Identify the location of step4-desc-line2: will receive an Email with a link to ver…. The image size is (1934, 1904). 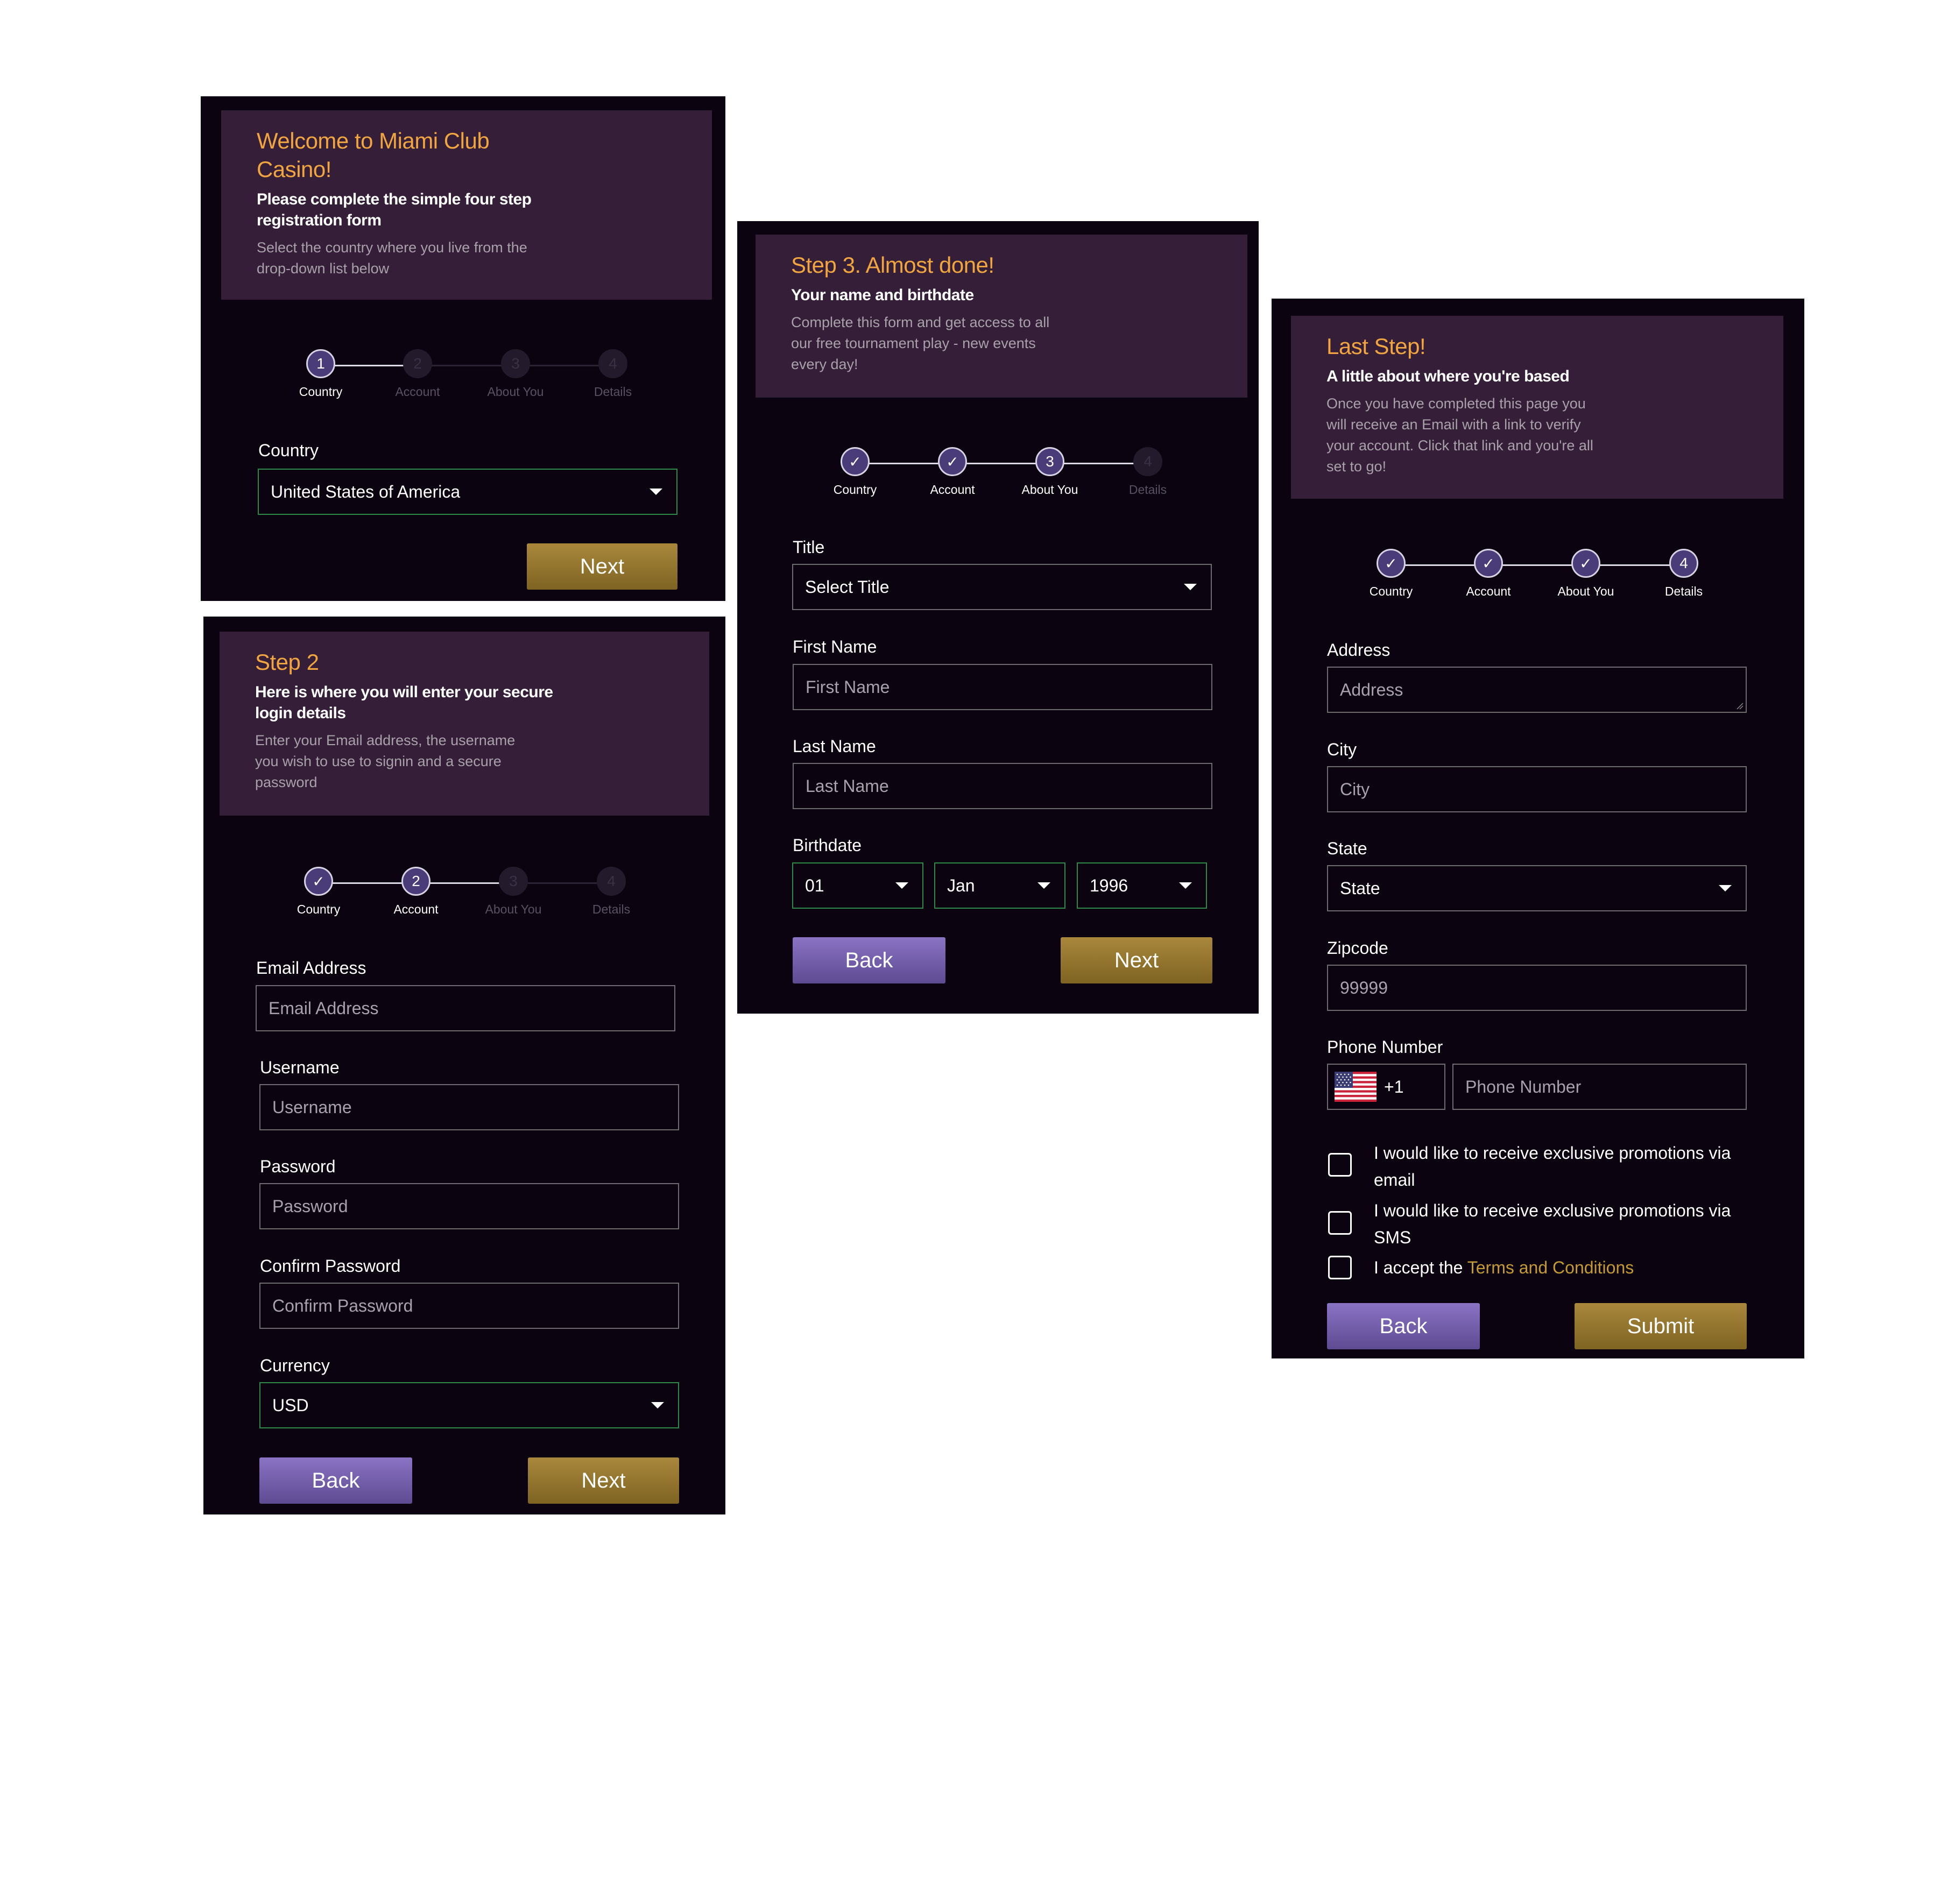
(1453, 424).